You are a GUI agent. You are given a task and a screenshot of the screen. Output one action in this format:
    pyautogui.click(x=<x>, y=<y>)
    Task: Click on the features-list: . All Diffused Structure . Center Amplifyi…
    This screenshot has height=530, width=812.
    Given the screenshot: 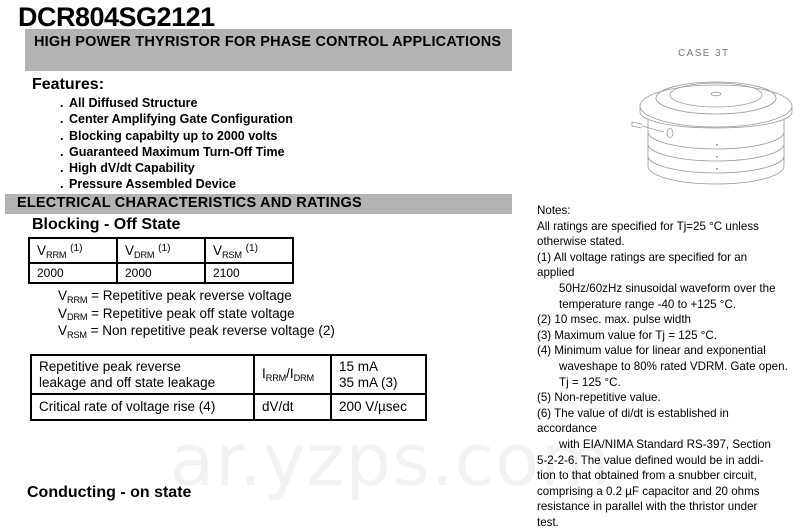 What is the action you would take?
    pyautogui.click(x=270, y=144)
    